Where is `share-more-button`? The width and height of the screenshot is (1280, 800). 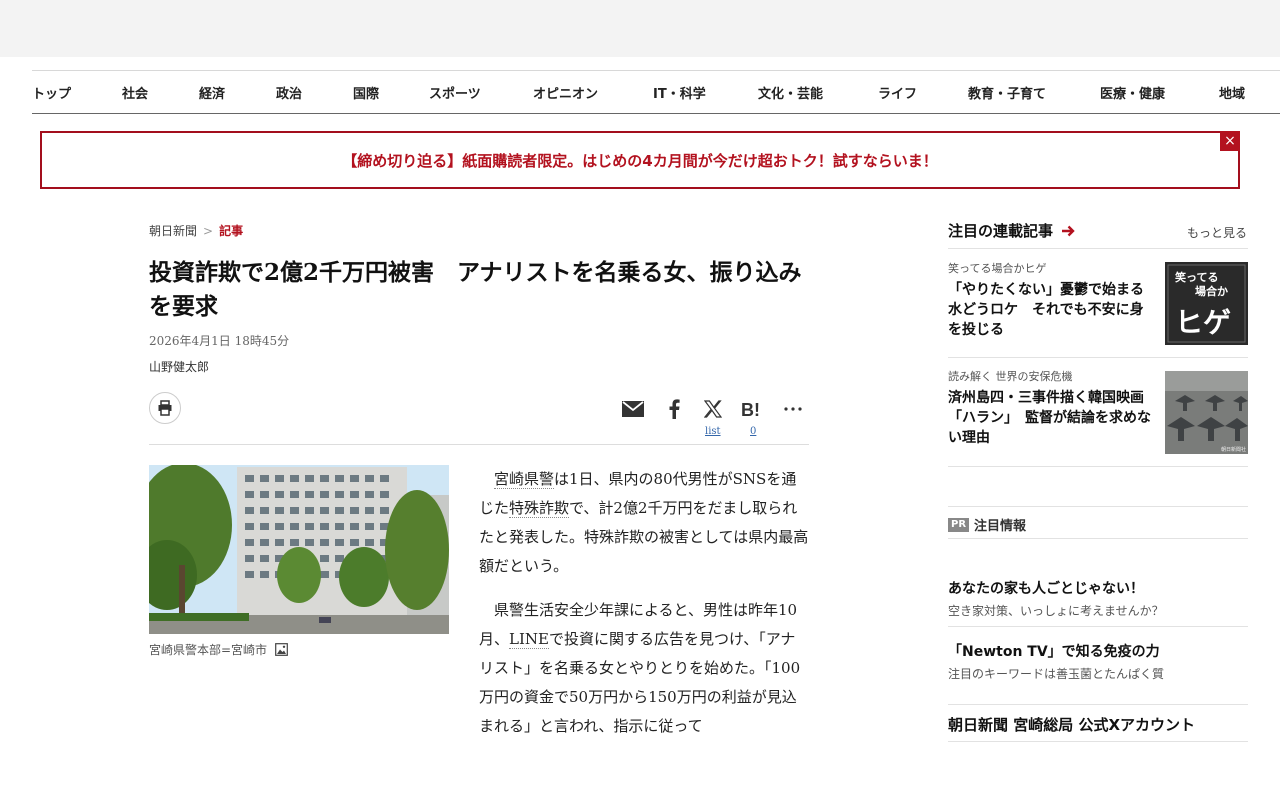
share-more-button is located at coordinates (793, 409).